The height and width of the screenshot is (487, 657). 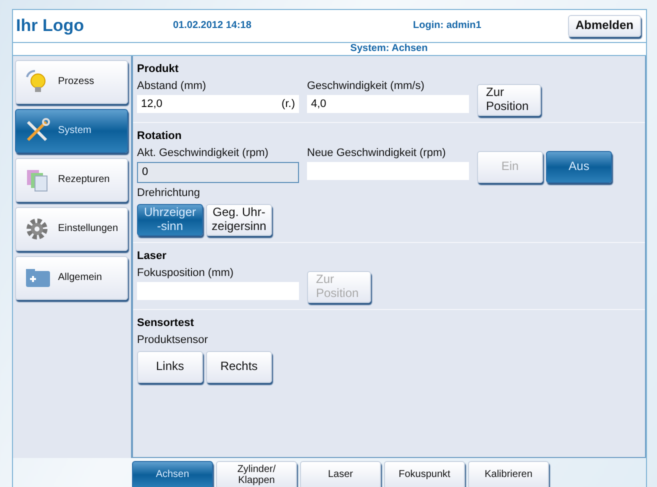 I want to click on wrench-icon, so click(x=37, y=131).